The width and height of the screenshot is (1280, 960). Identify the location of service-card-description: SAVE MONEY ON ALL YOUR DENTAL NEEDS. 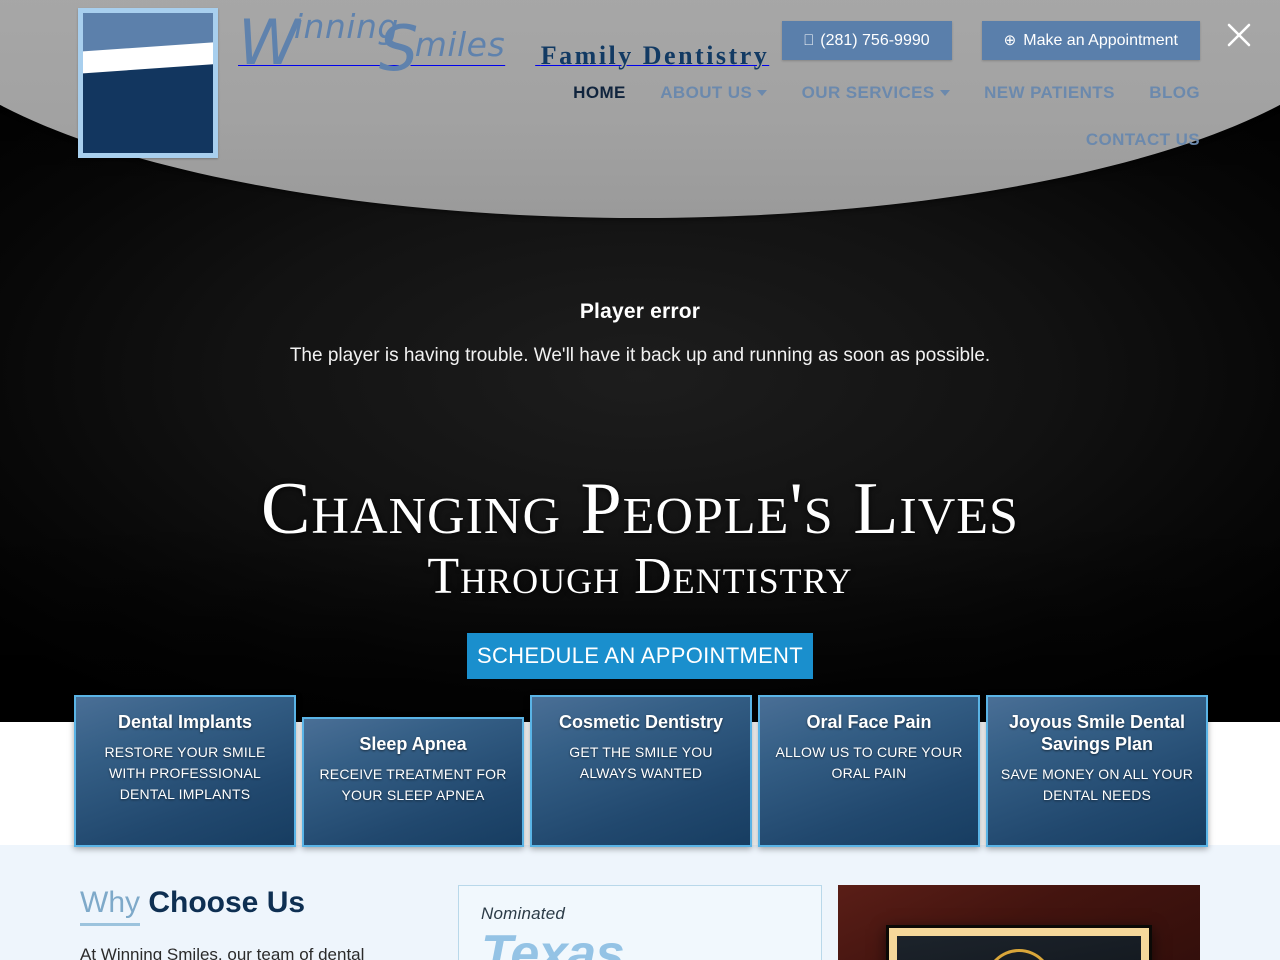
(1097, 784).